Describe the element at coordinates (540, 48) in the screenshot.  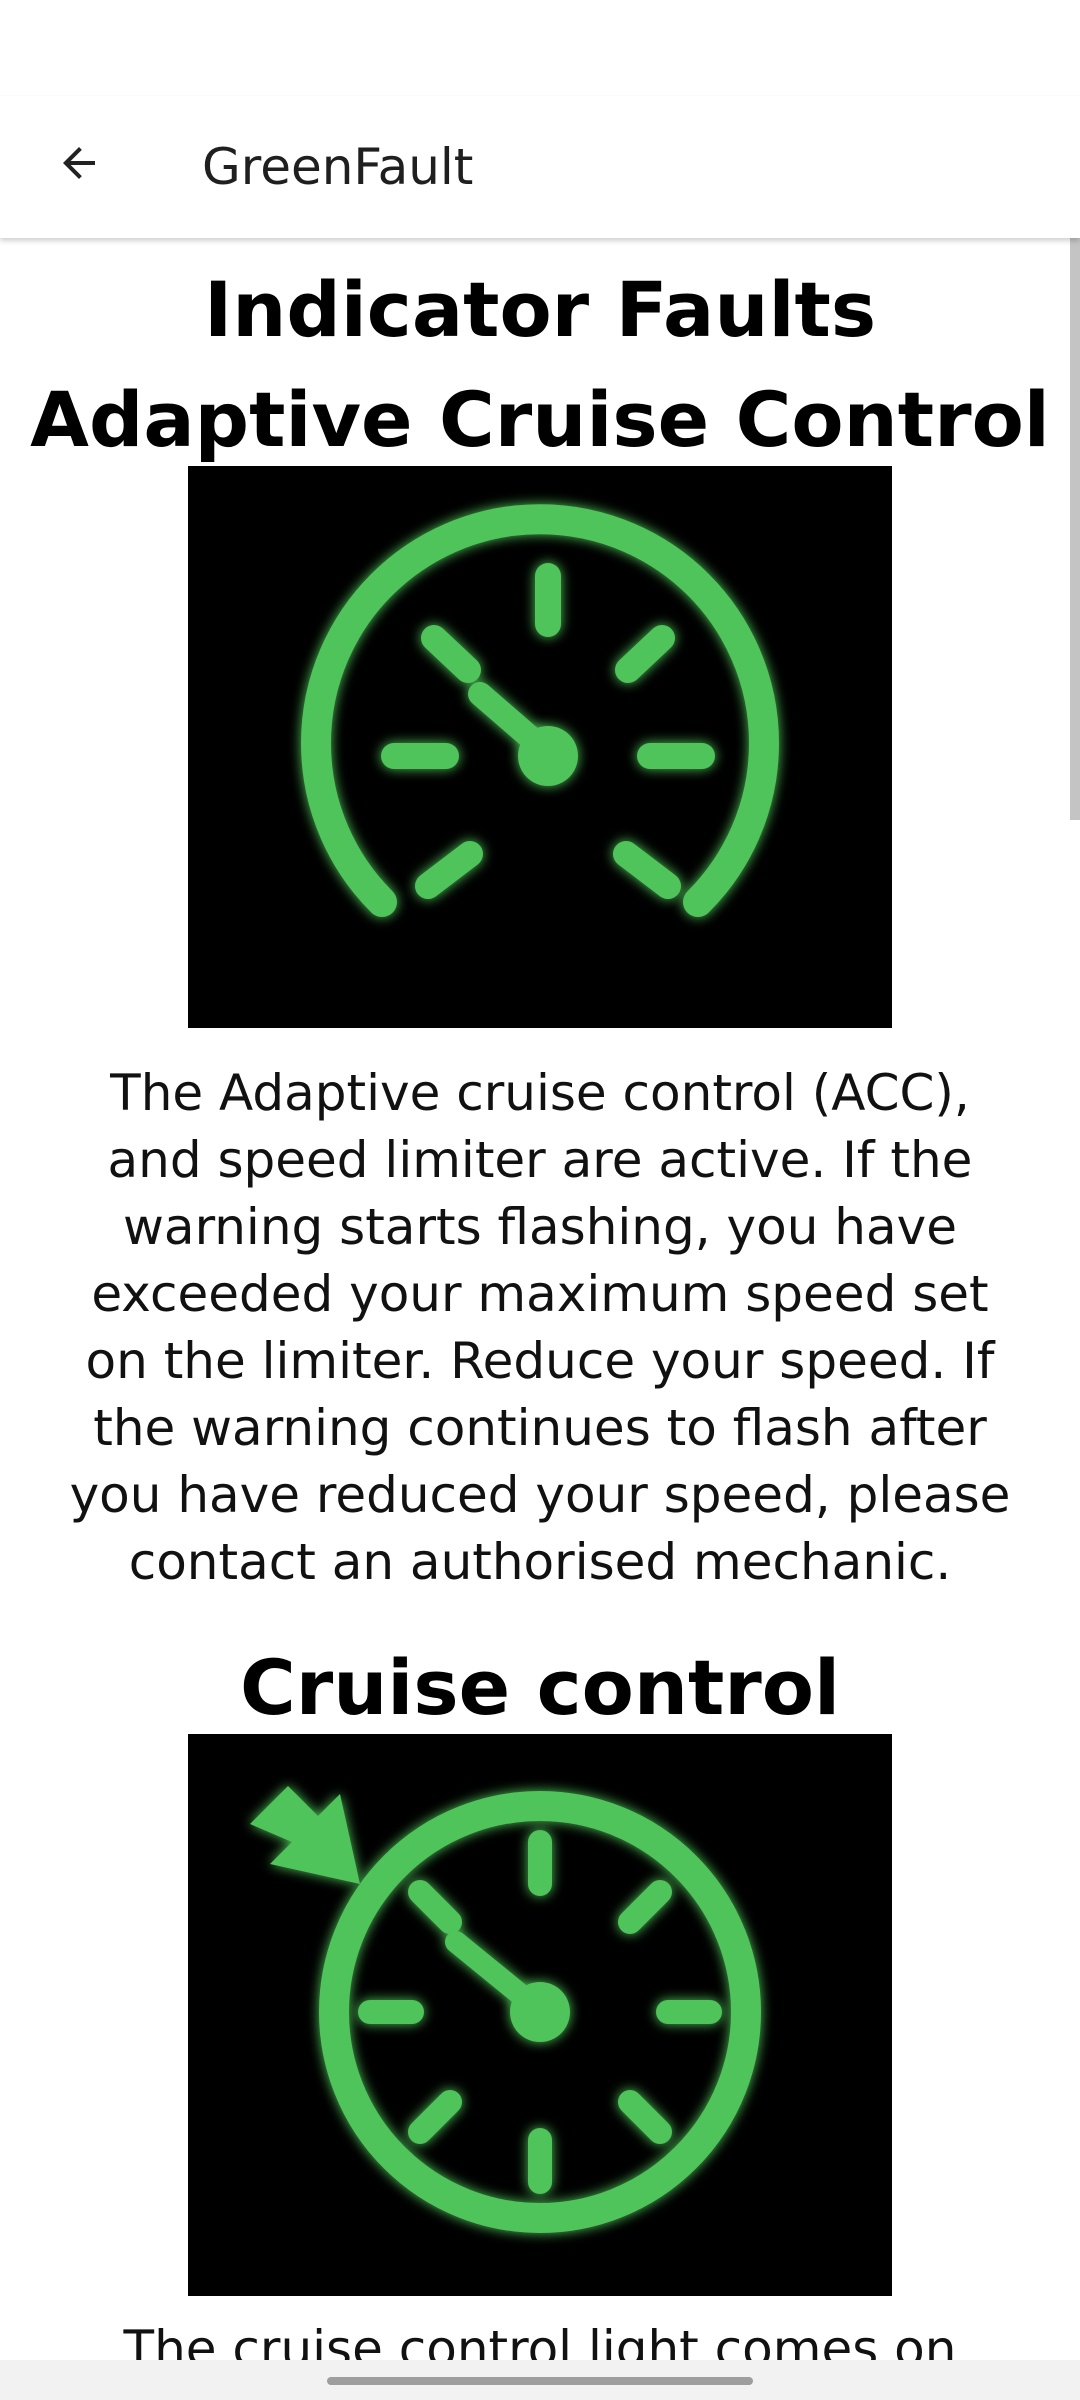
I see `status-bar` at that location.